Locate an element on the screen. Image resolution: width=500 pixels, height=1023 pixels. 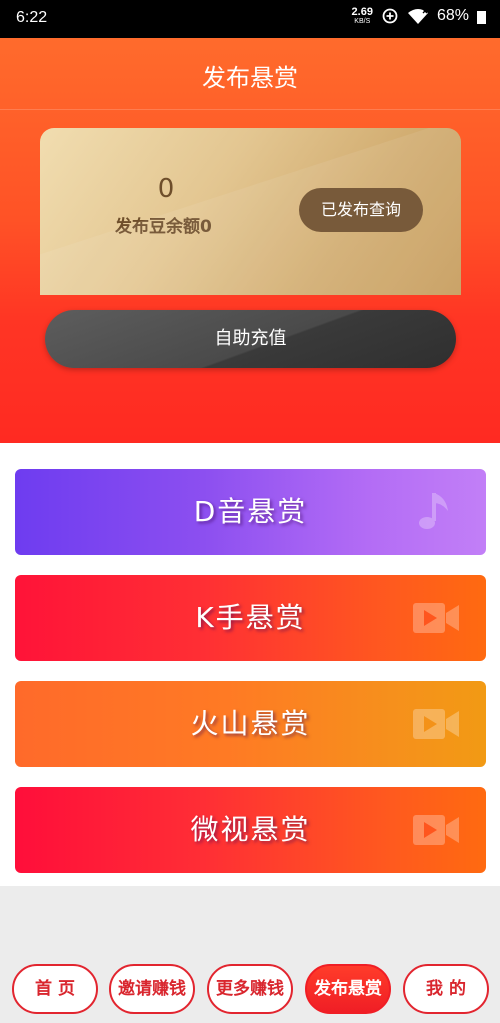
wifi-icon is located at coordinates (417, 16).